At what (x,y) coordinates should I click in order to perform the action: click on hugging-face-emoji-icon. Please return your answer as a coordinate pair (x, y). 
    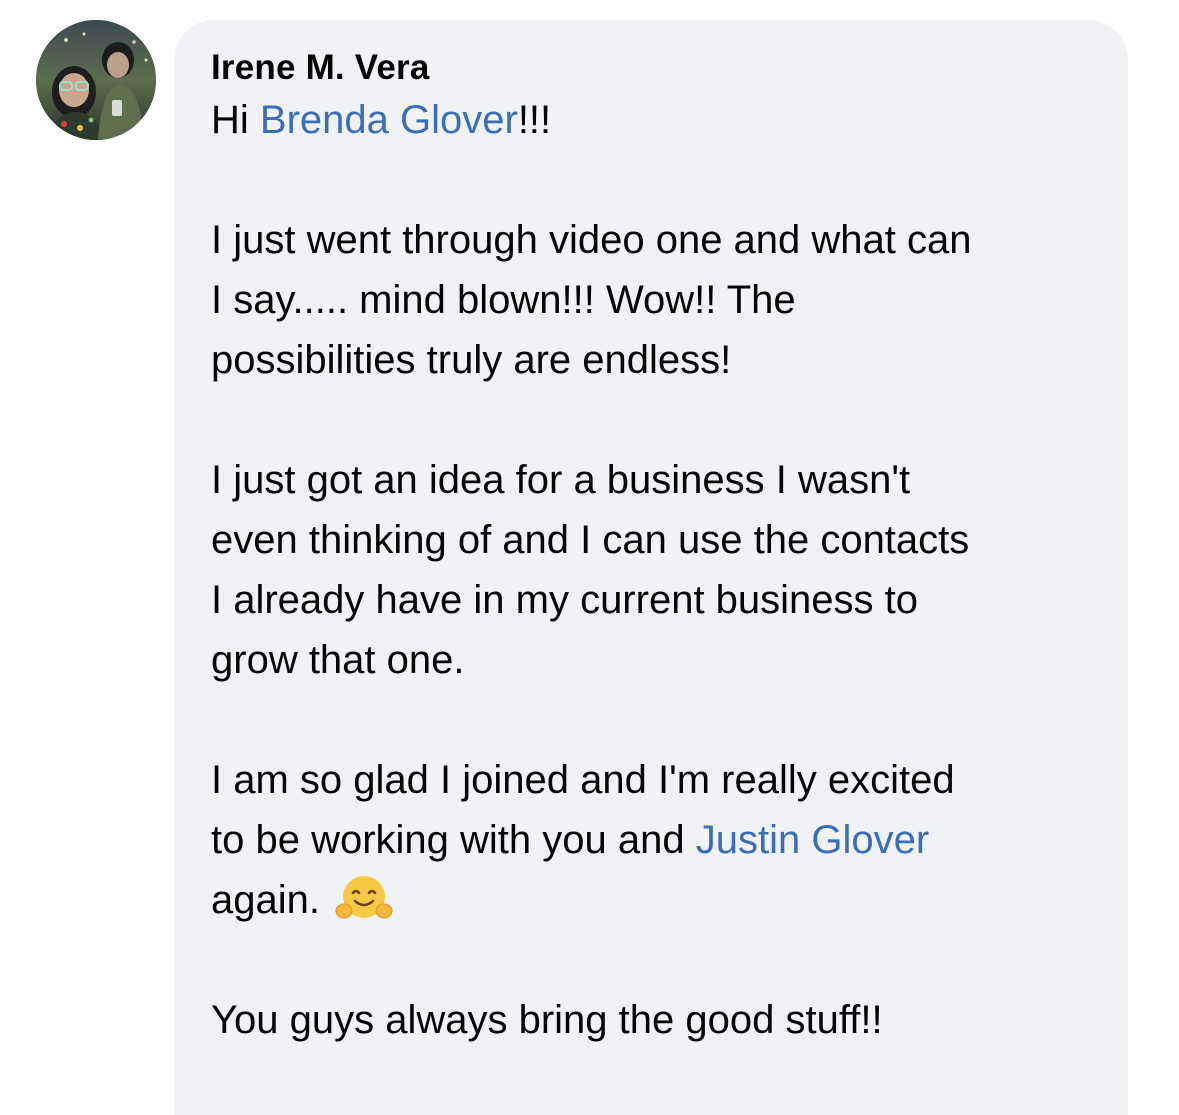
    Looking at the image, I should click on (364, 898).